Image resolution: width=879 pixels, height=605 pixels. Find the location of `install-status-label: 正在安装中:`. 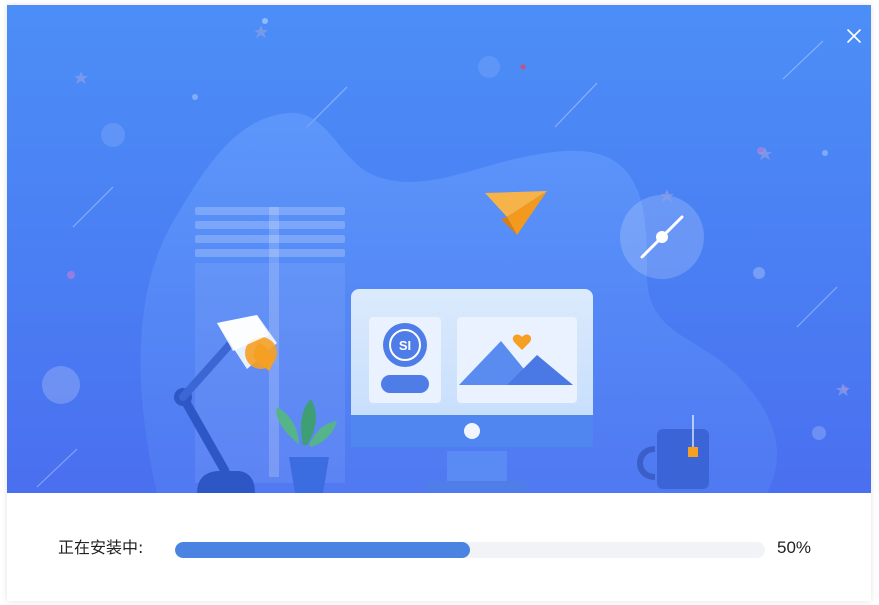

install-status-label: 正在安装中: is located at coordinates (101, 547).